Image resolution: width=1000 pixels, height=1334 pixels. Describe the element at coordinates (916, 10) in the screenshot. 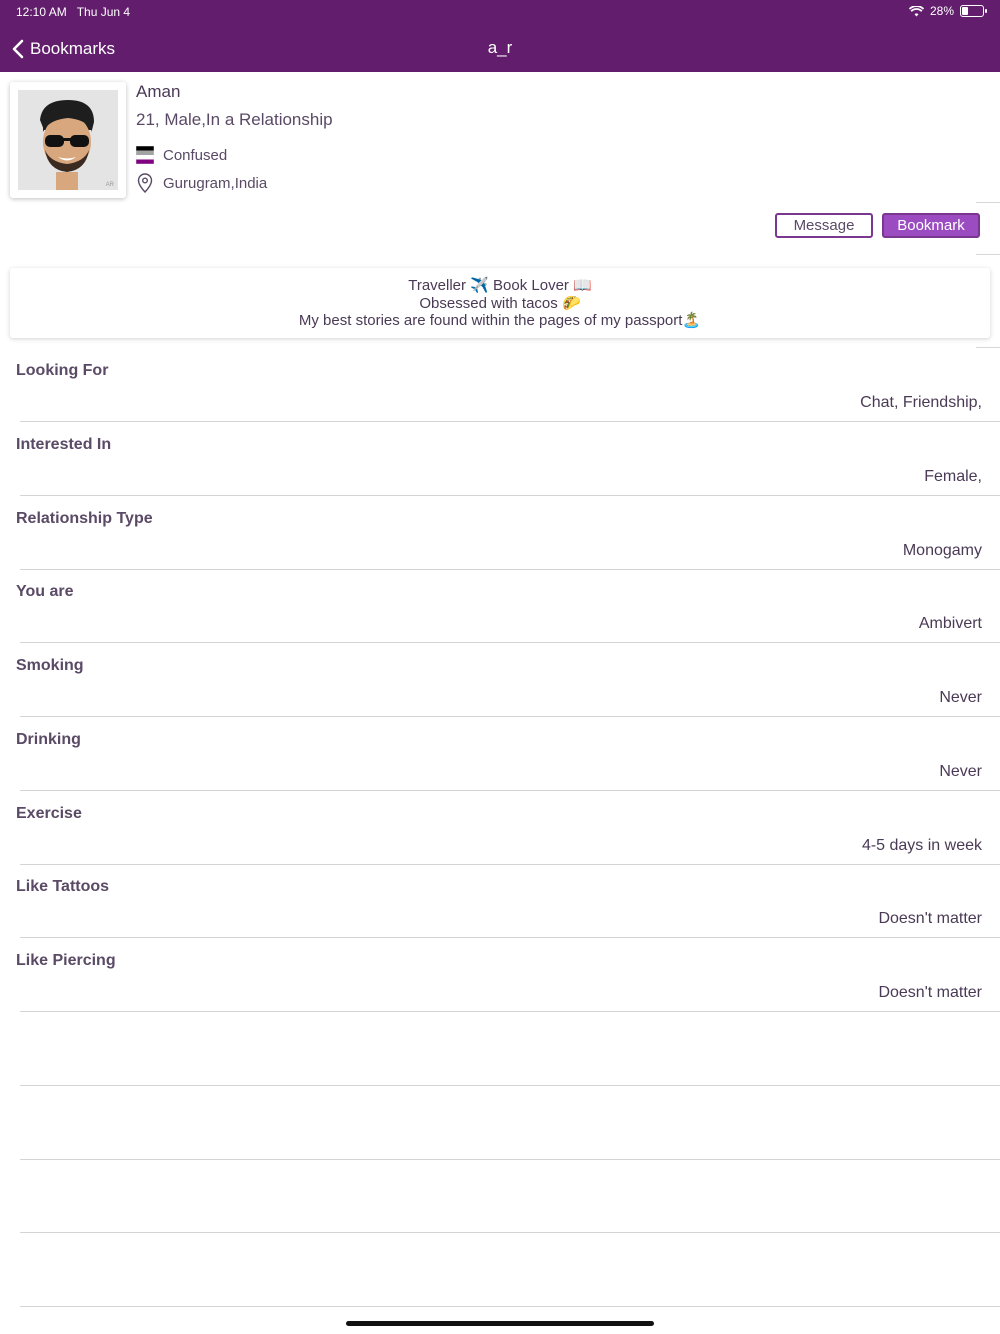

I see `wifi-icon` at that location.